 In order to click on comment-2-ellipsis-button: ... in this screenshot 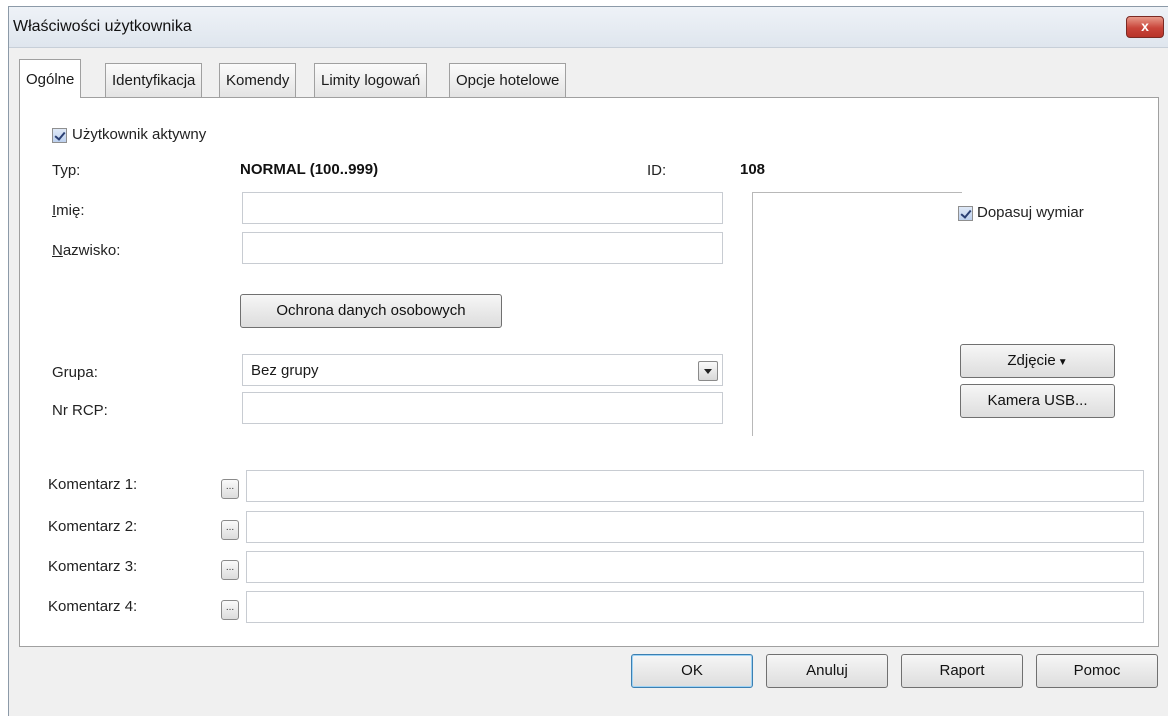, I will do `click(230, 530)`.